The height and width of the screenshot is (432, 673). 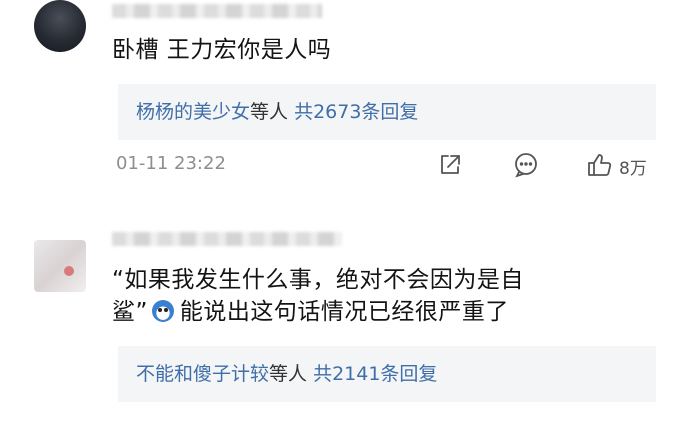 What do you see at coordinates (388, 165) in the screenshot?
I see `comment-meta: 01-11 23:22 8万` at bounding box center [388, 165].